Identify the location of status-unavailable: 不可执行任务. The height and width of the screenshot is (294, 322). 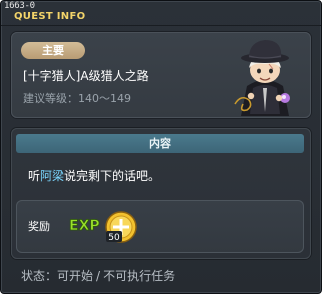
(139, 276).